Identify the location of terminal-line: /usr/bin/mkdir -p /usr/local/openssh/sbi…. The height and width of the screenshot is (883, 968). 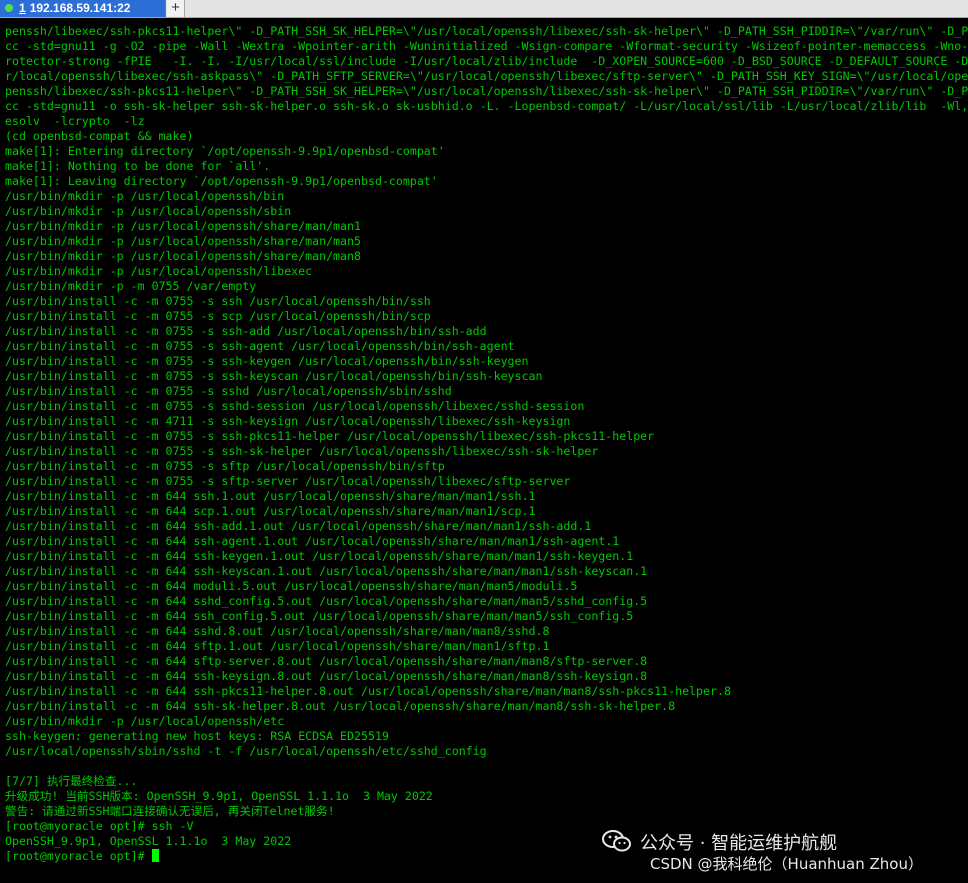
(148, 211).